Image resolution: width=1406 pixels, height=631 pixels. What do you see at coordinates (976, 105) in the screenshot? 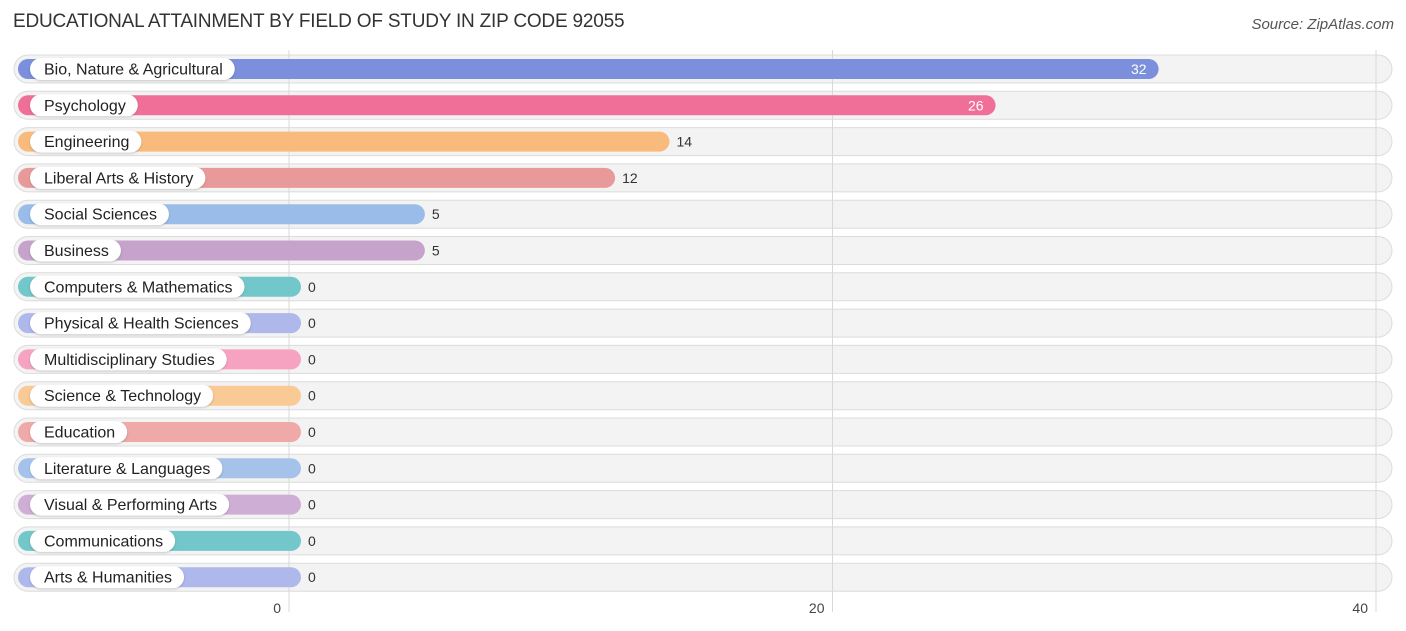
I see `value-label: 26` at bounding box center [976, 105].